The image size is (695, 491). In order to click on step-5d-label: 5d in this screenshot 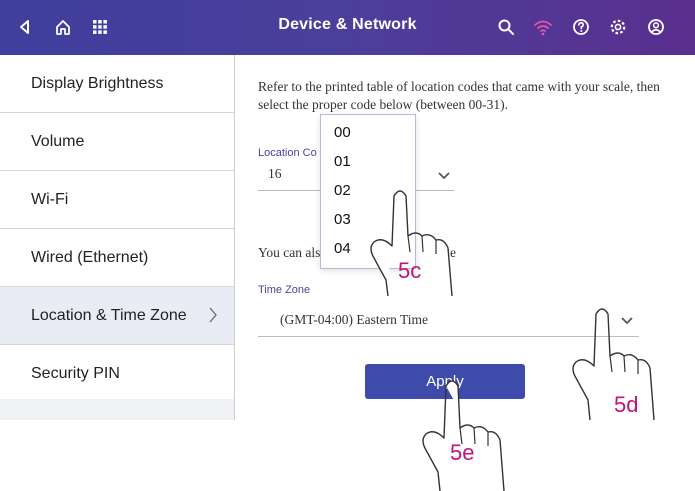, I will do `click(626, 404)`.